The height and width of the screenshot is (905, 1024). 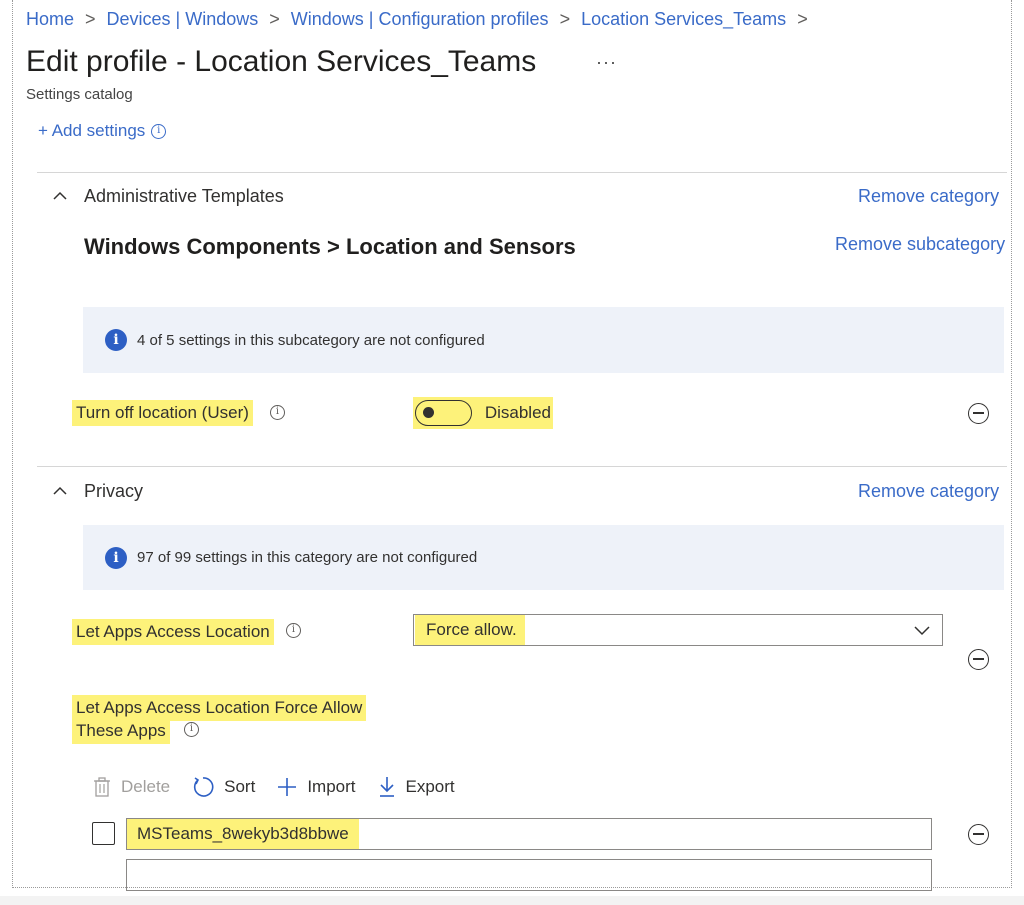 What do you see at coordinates (470, 630) in the screenshot?
I see `dropdown-selected-value: Force allow.` at bounding box center [470, 630].